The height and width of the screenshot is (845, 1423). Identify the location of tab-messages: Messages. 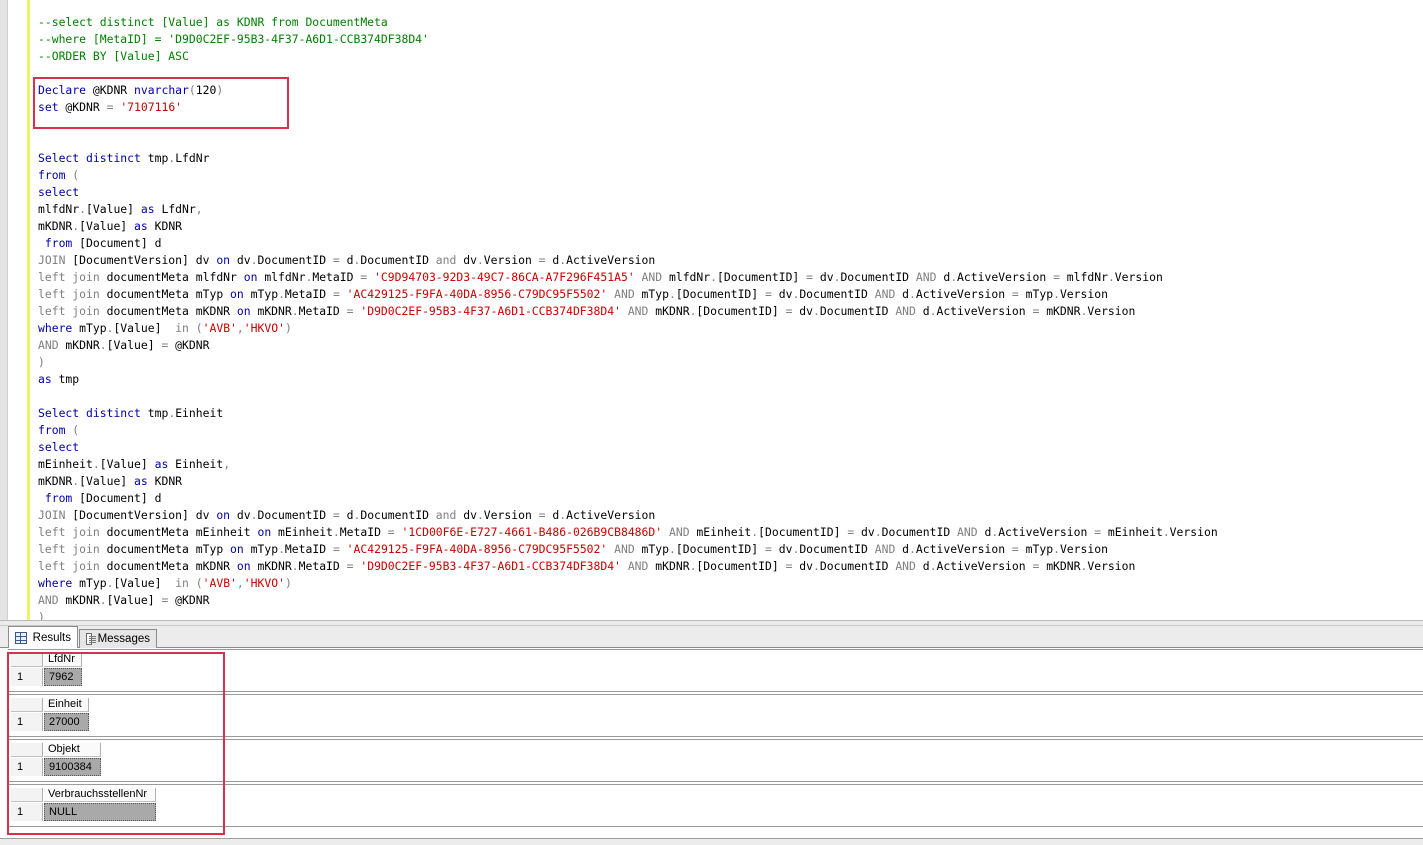
(118, 638).